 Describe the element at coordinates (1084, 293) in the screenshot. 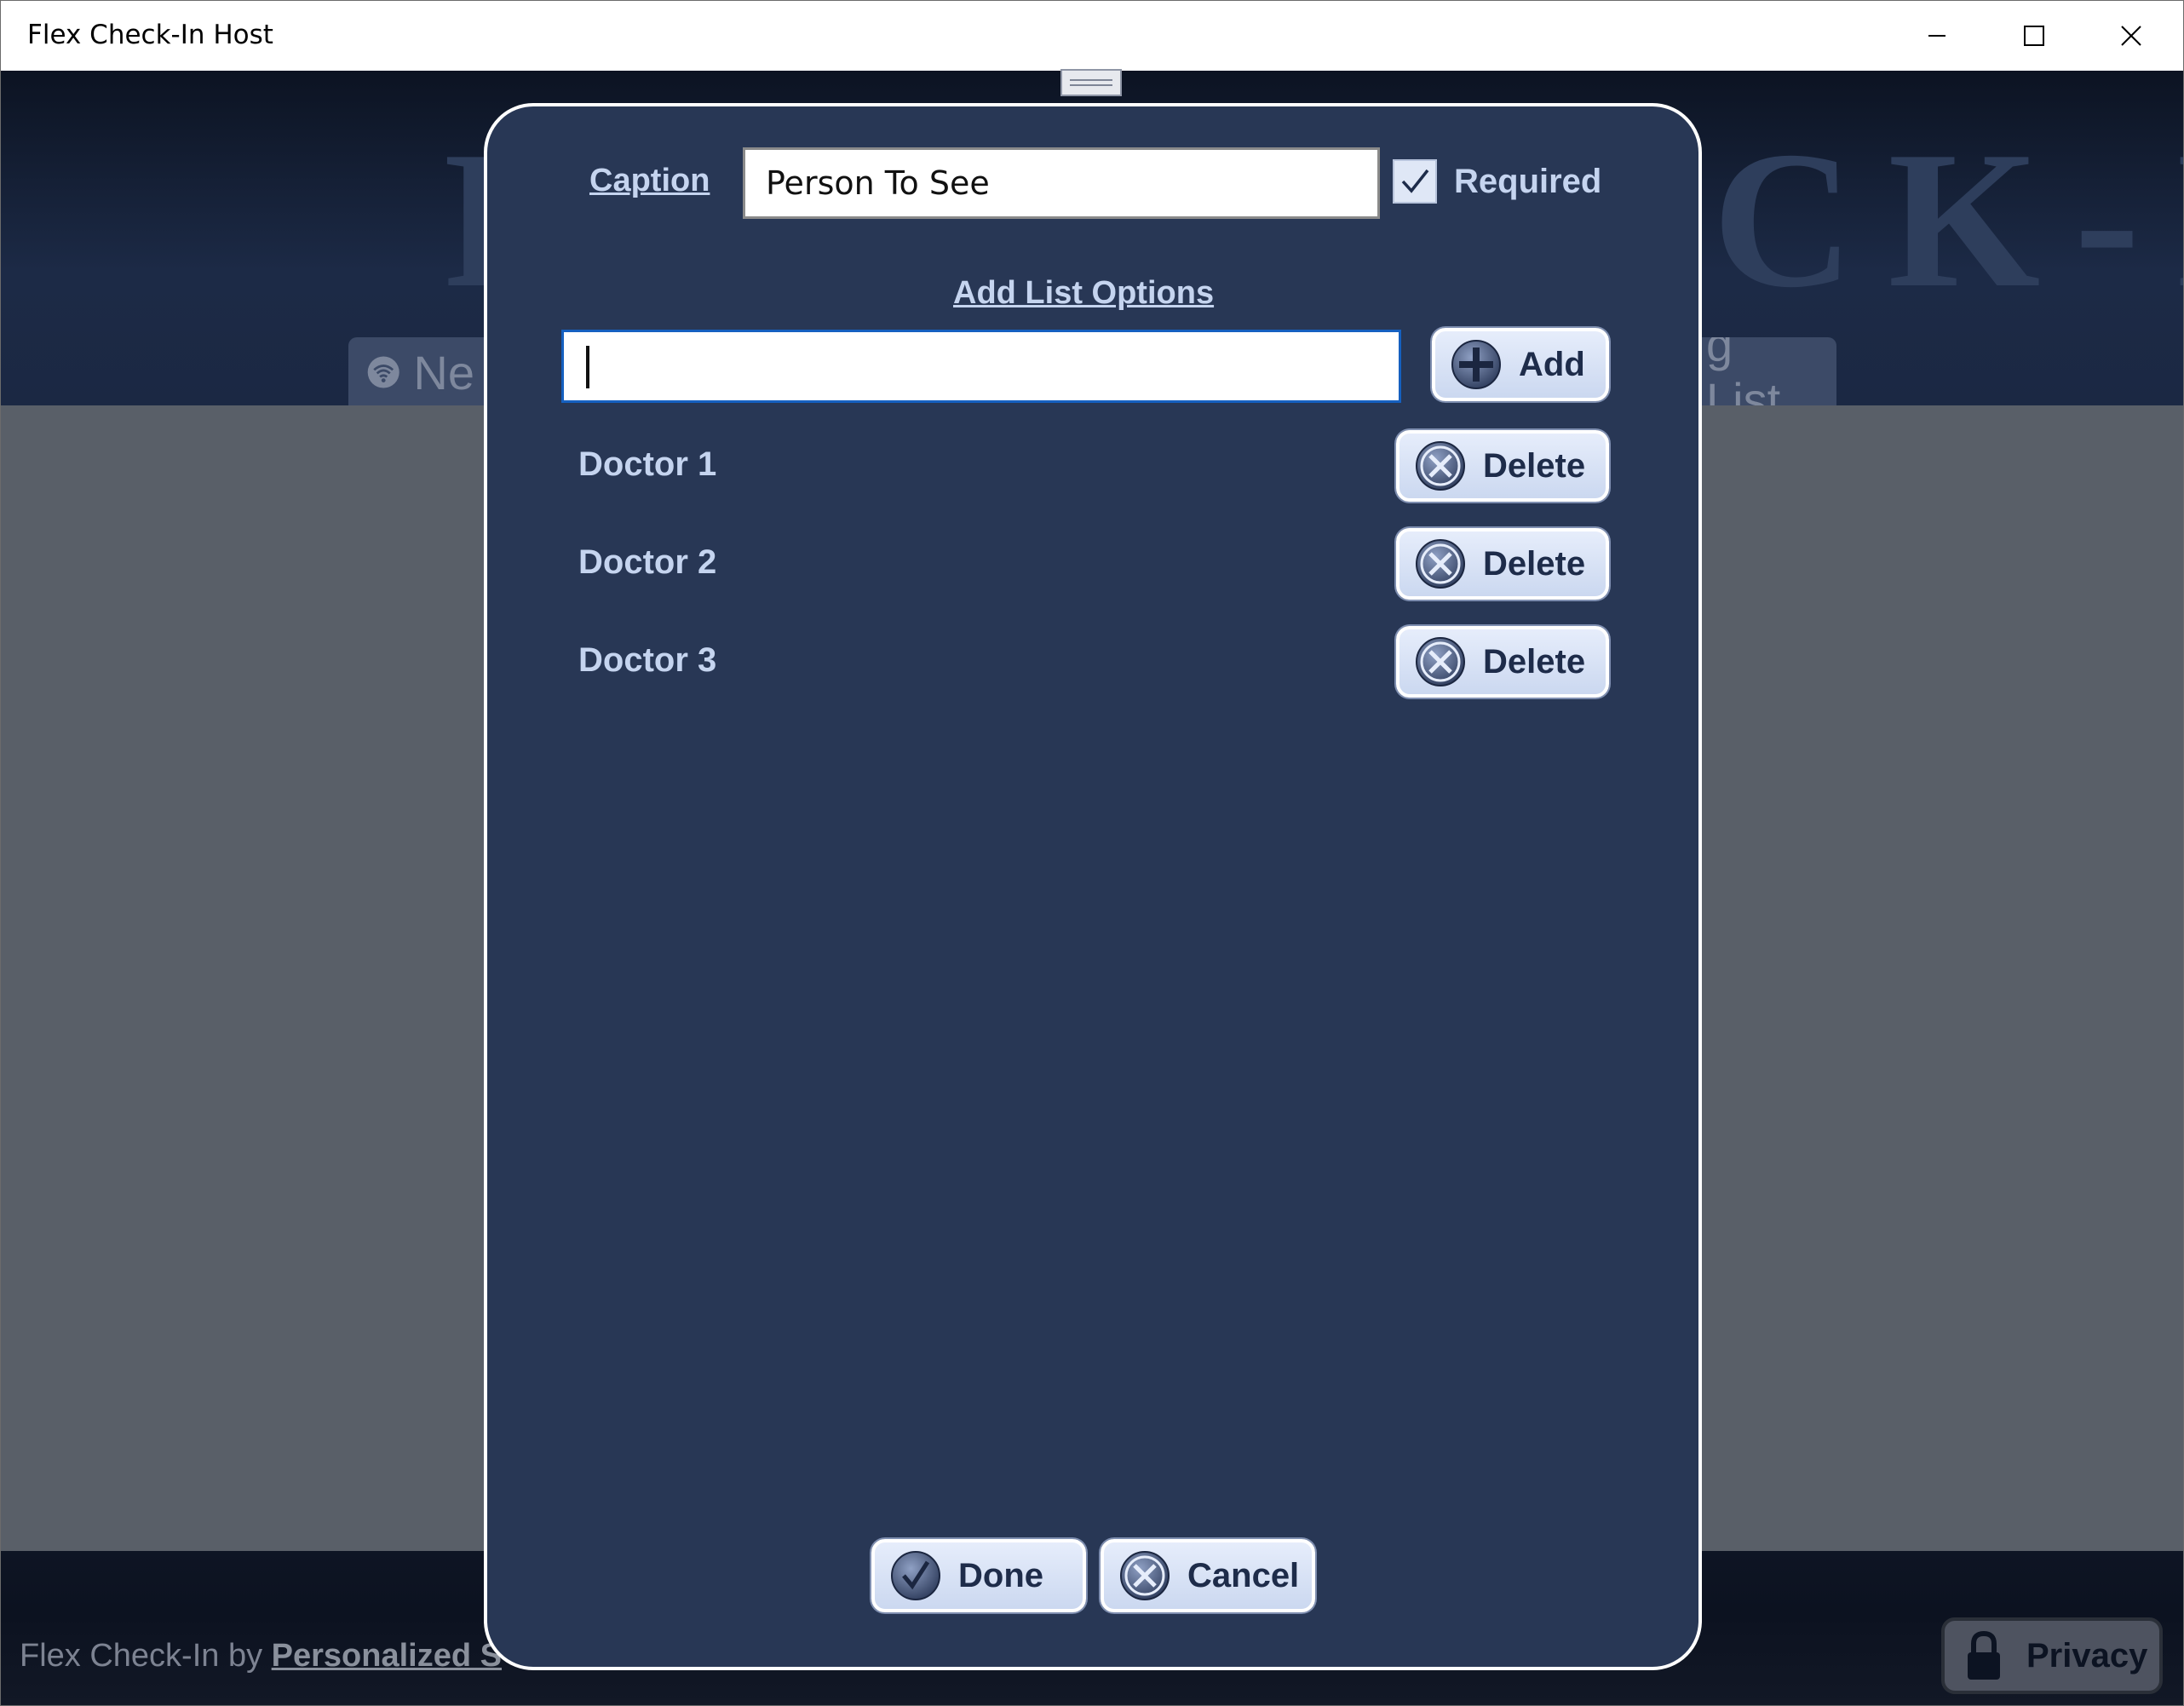

I see `add-list-options-title: Add List Options` at that location.